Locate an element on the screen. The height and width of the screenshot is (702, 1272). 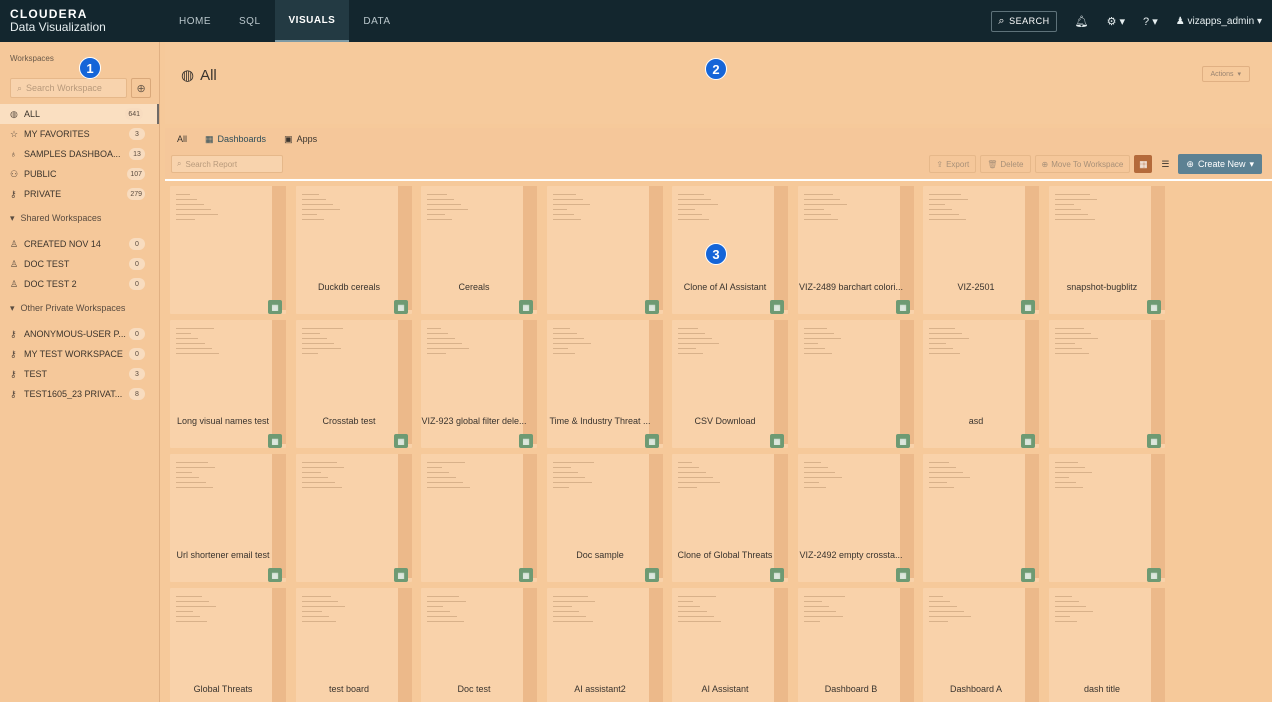
create-new-button: ⊕ Create New ▾ is located at coordinates (1220, 164).